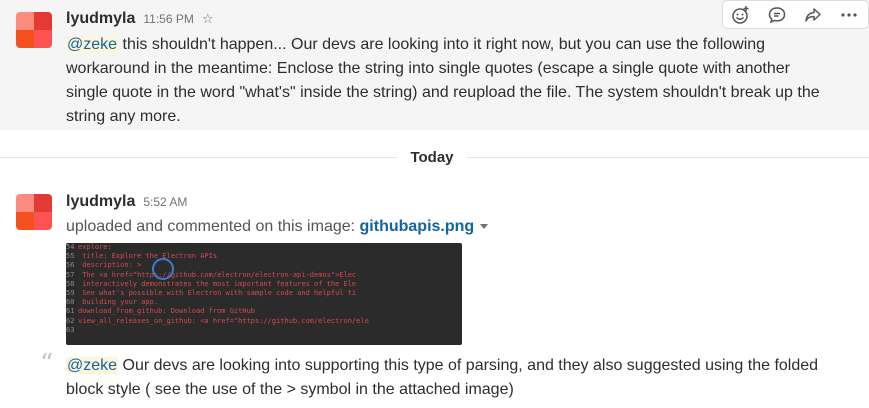 Image resolution: width=869 pixels, height=408 pixels. What do you see at coordinates (264, 330) in the screenshot?
I see `code-line: 63` at bounding box center [264, 330].